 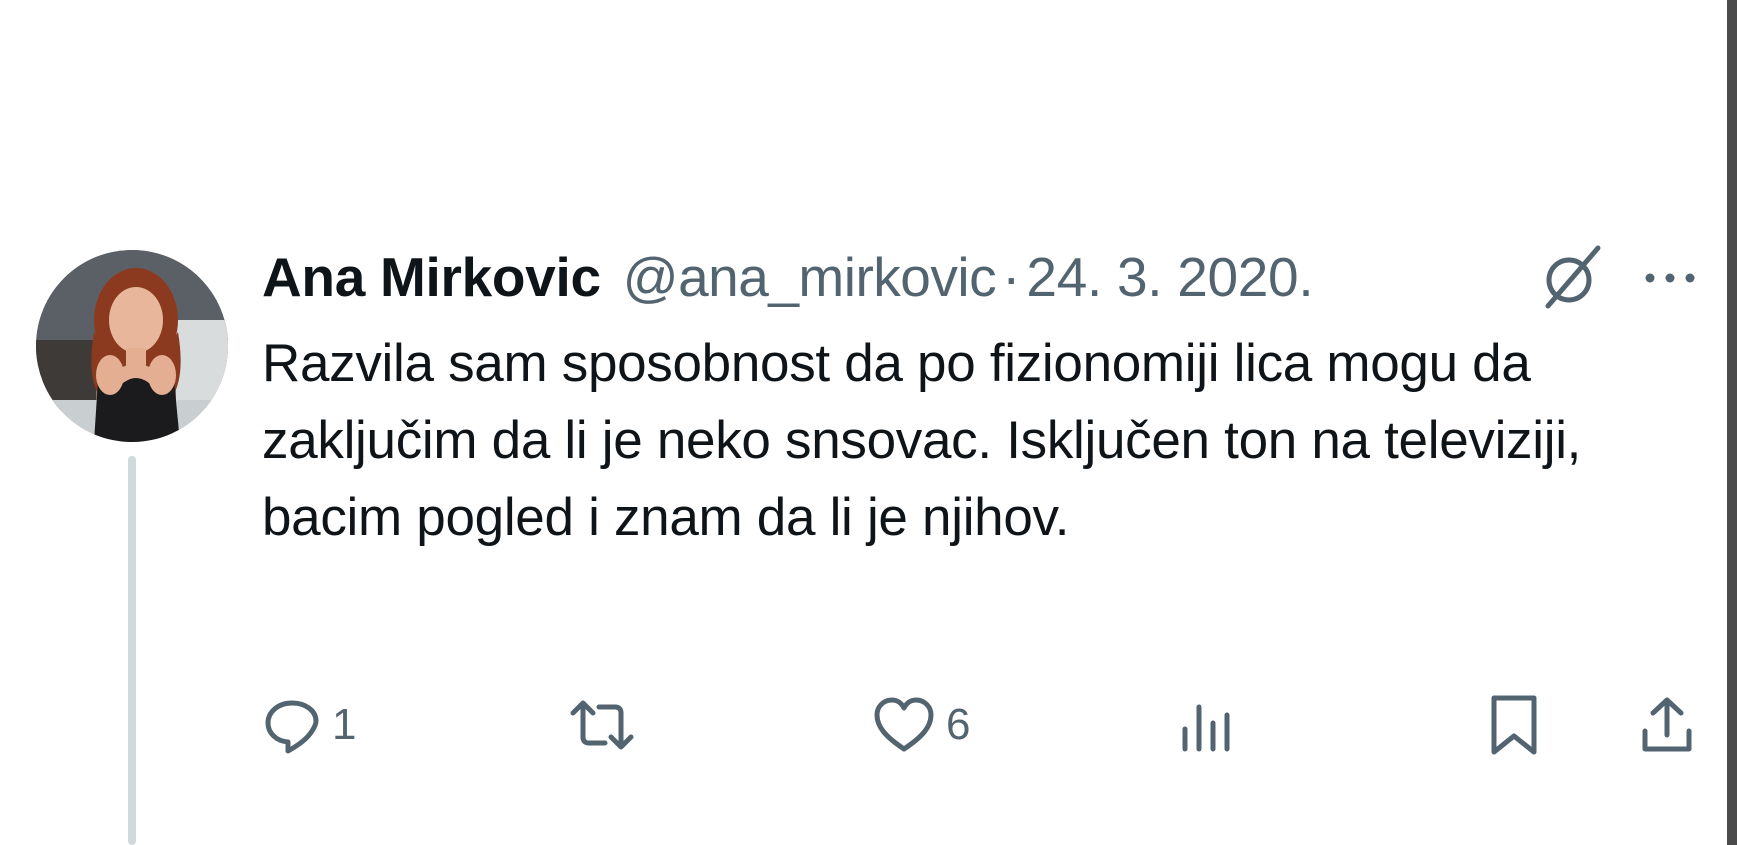 I want to click on bookmark-button, so click(x=1514, y=725).